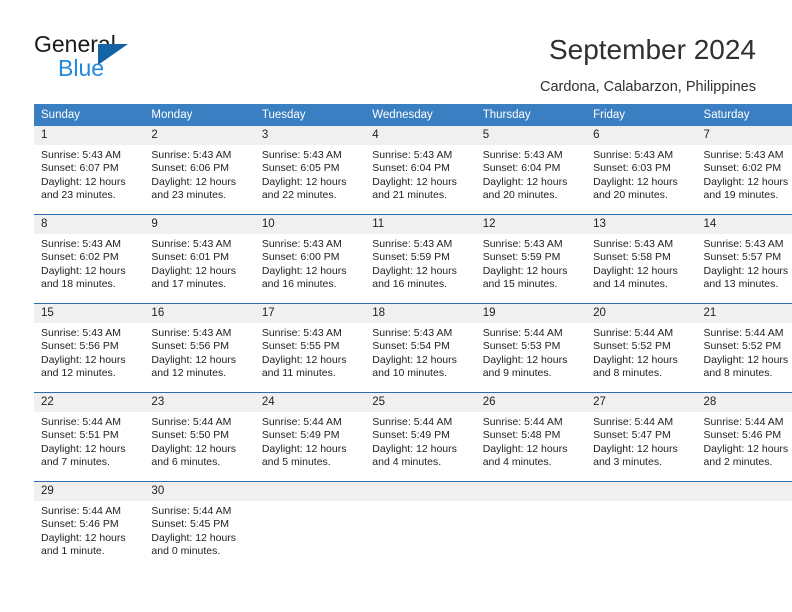 This screenshot has height=612, width=792. Describe the element at coordinates (310, 402) in the screenshot. I see `day-number: 24` at that location.